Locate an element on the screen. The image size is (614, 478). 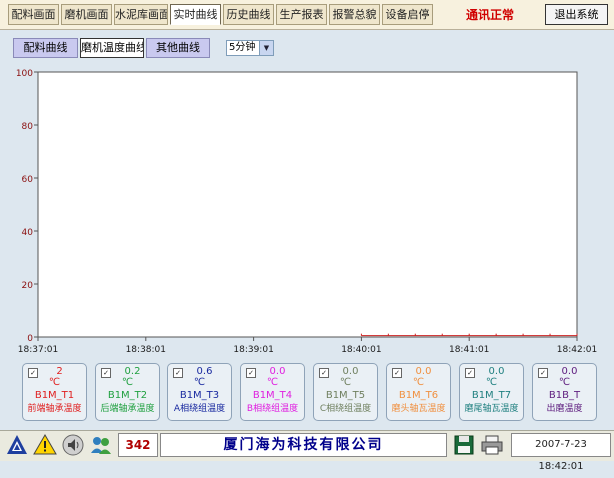
x-tick-label: 18:40:01 is located at coordinates (361, 350).